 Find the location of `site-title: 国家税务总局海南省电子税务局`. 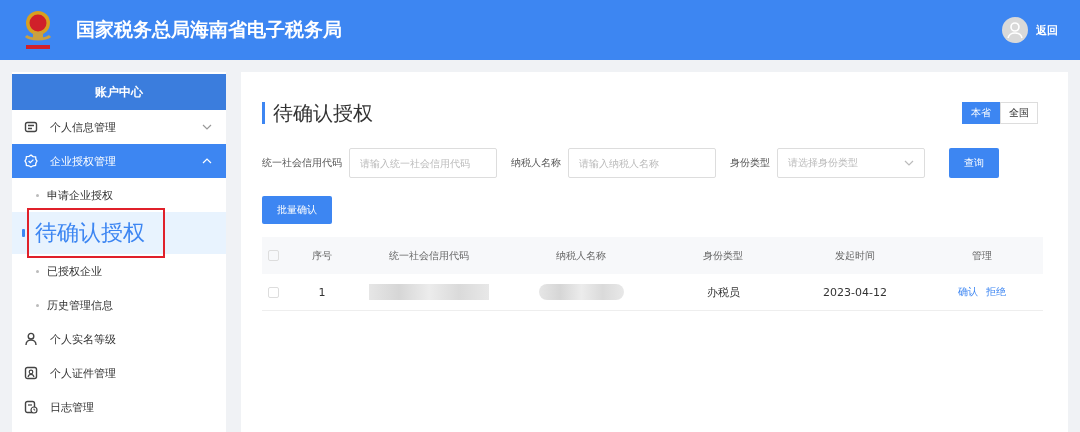

site-title: 国家税务总局海南省电子税务局 is located at coordinates (209, 29).